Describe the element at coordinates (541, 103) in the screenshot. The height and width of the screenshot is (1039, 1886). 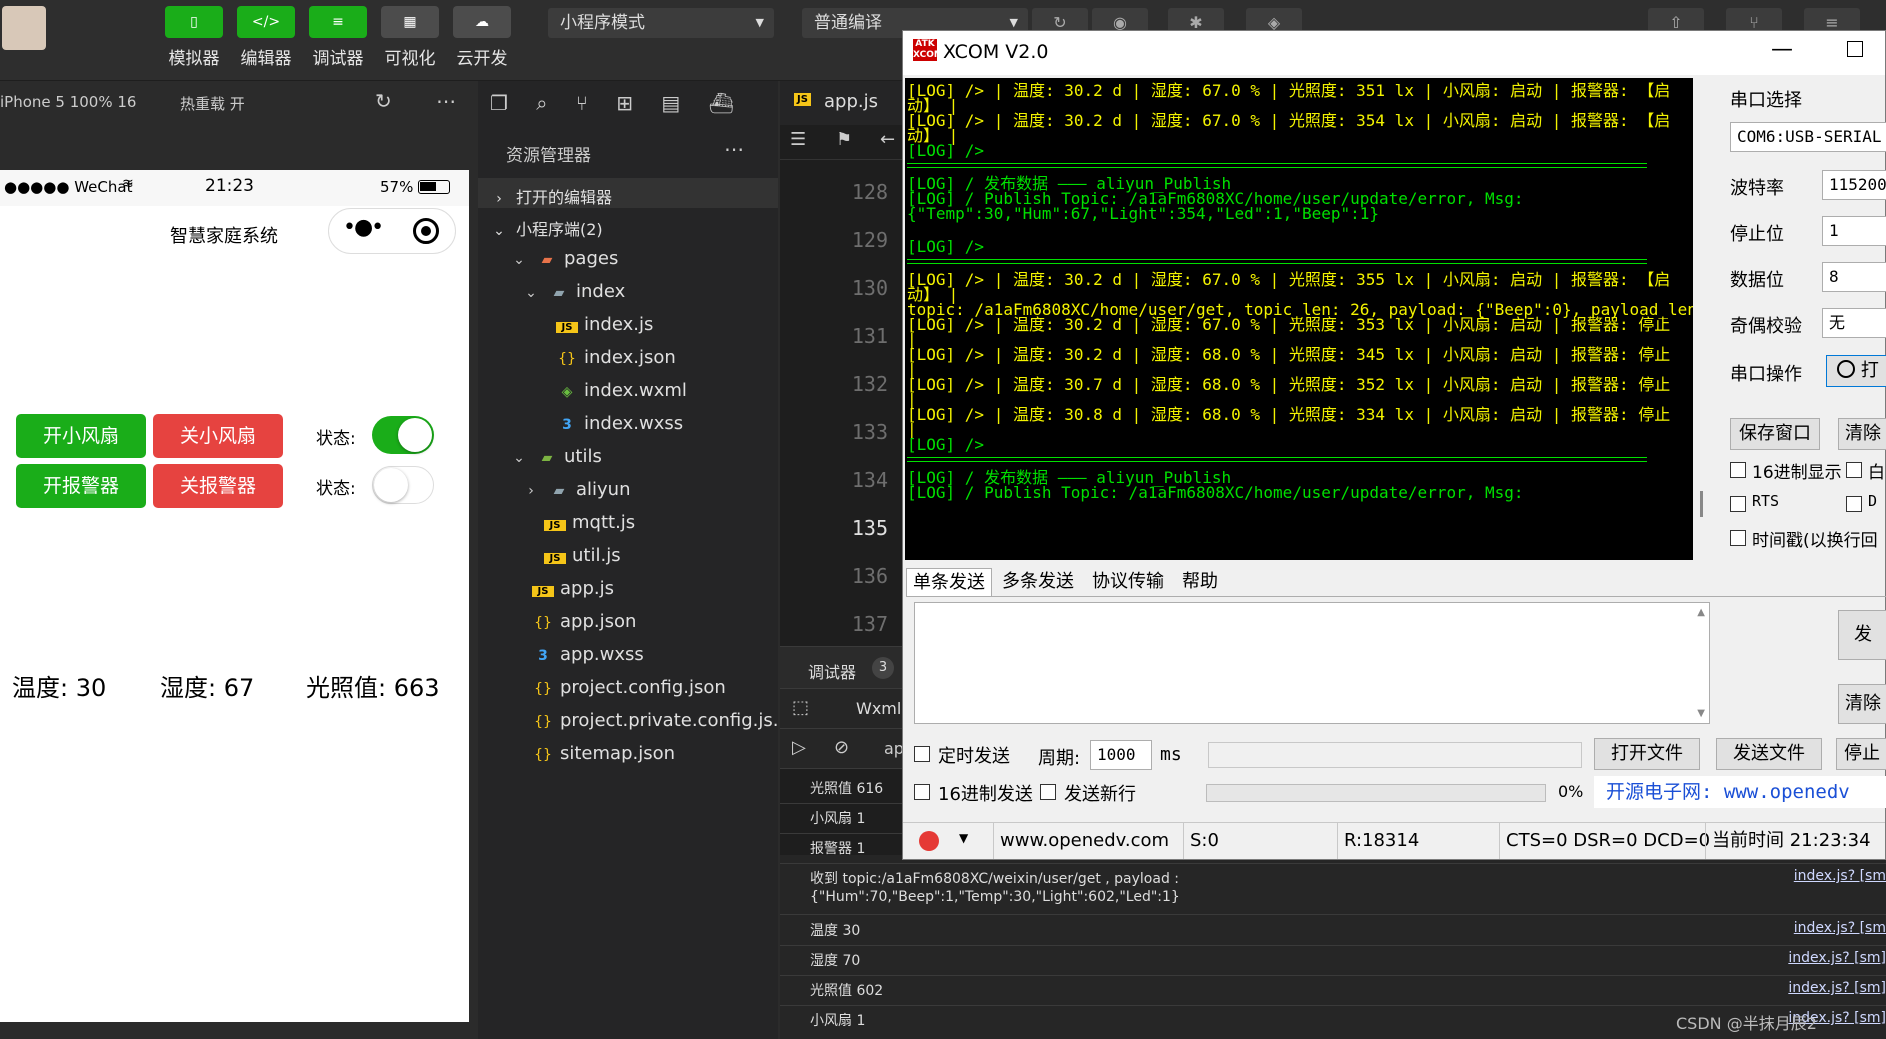
I see `search-icon: ⌕` at that location.